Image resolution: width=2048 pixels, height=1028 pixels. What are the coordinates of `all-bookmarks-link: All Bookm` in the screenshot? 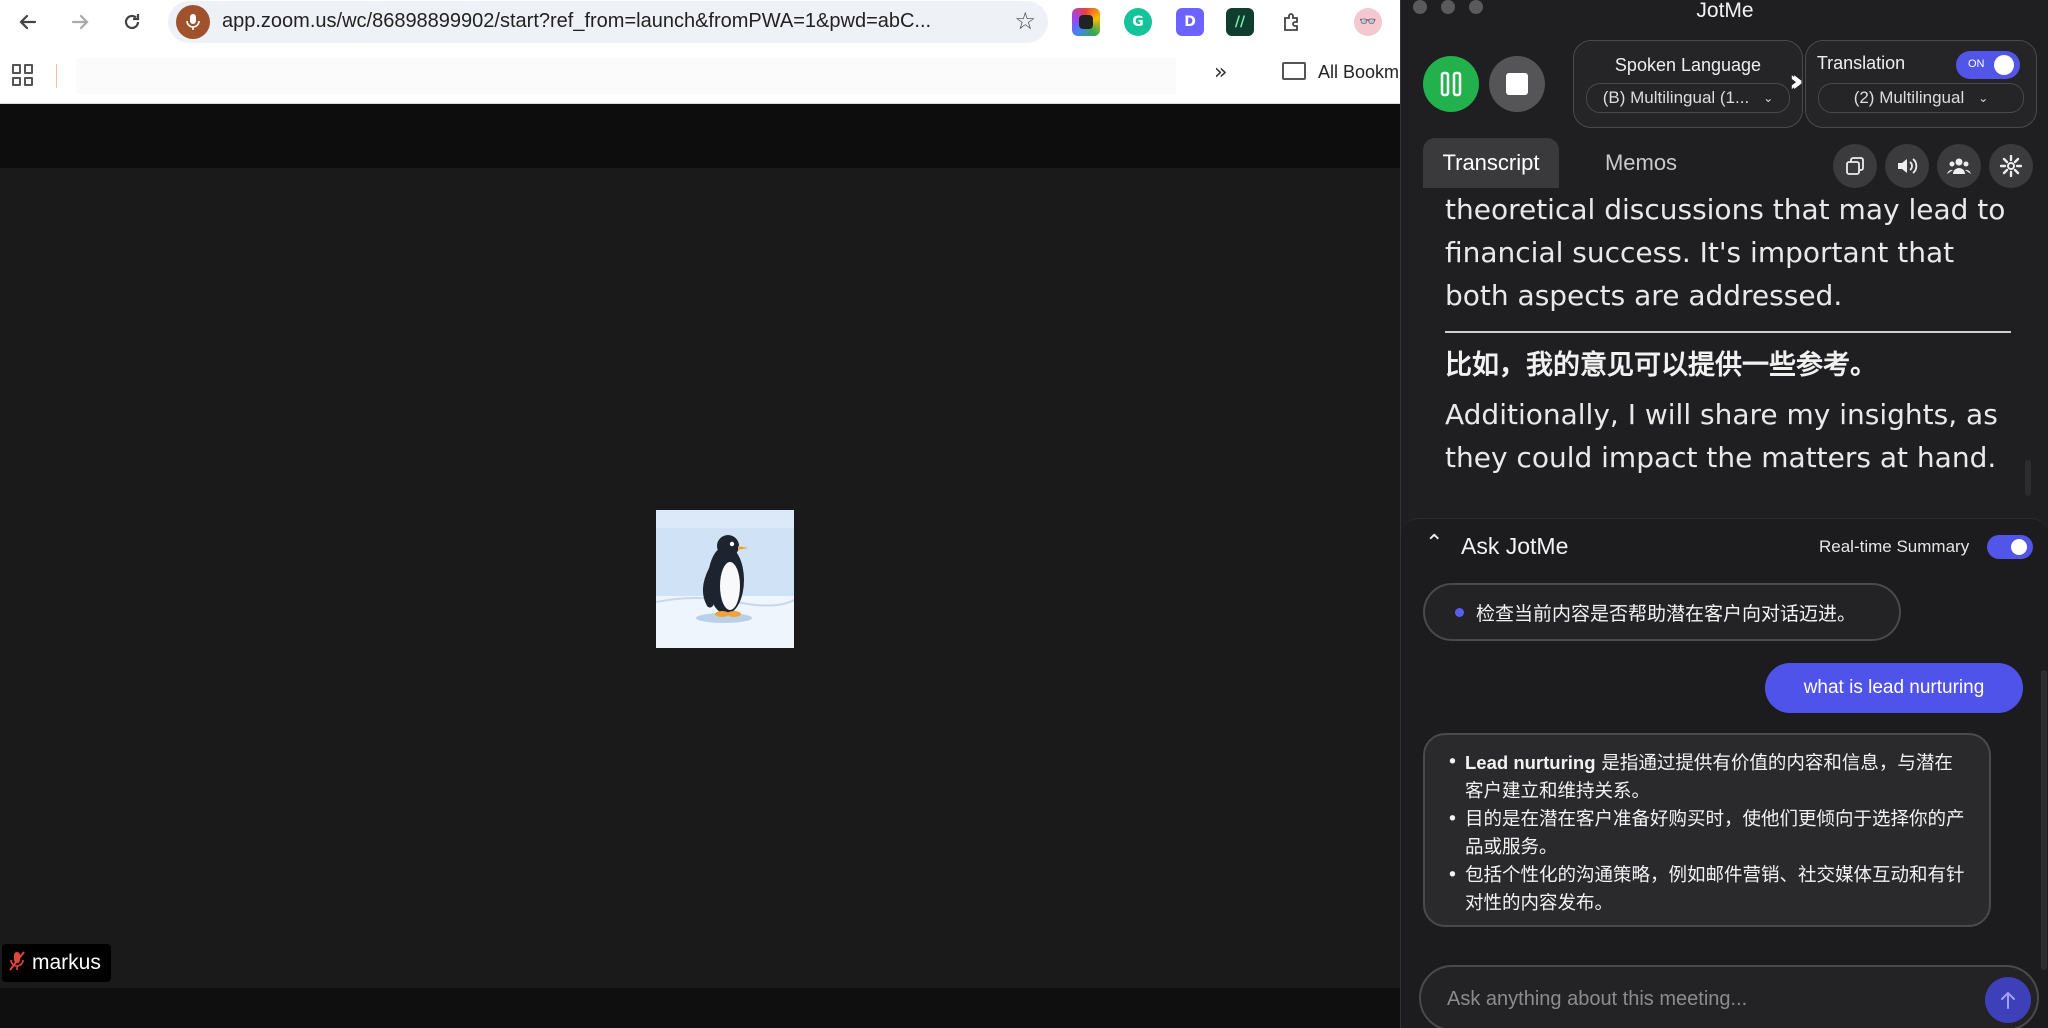 It's located at (1358, 72).